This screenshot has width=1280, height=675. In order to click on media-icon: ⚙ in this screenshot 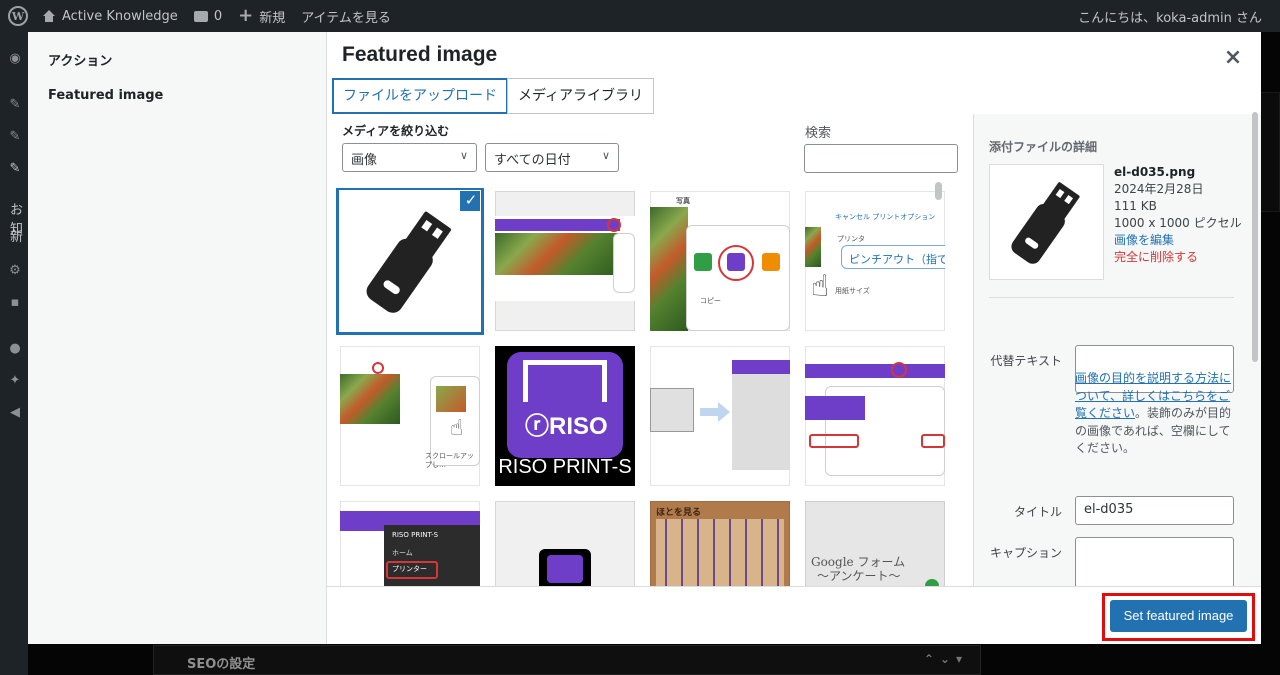, I will do `click(15, 271)`.